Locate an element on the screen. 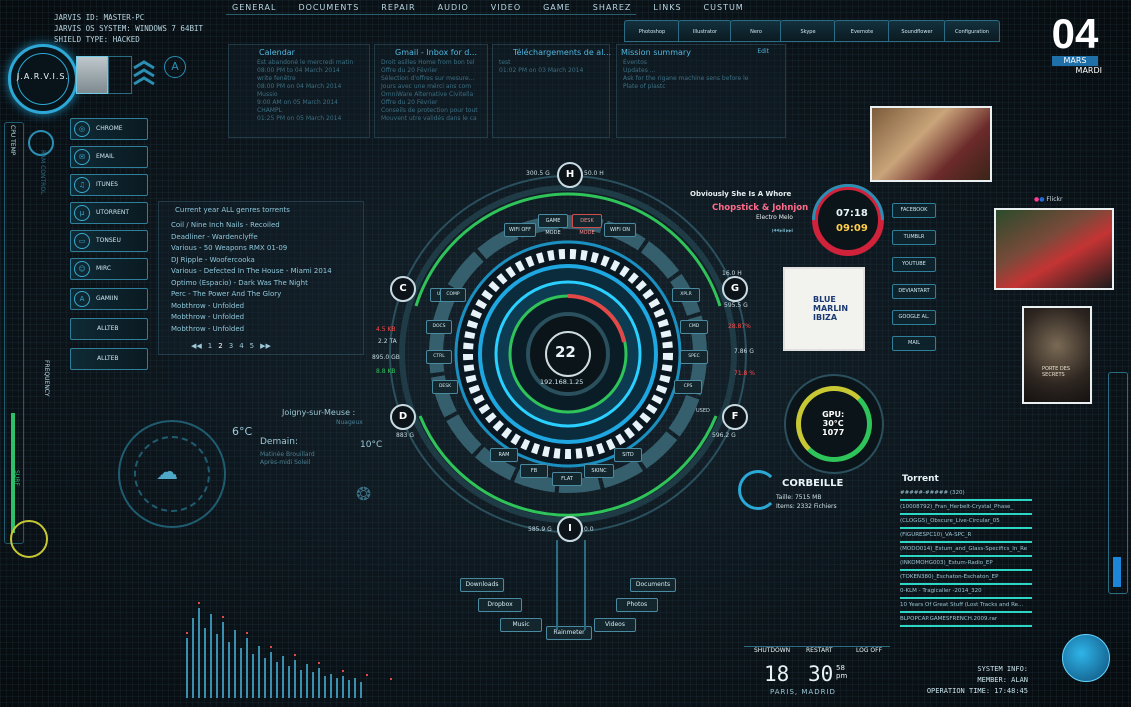  logoff-button: LOG OFF is located at coordinates (869, 650).